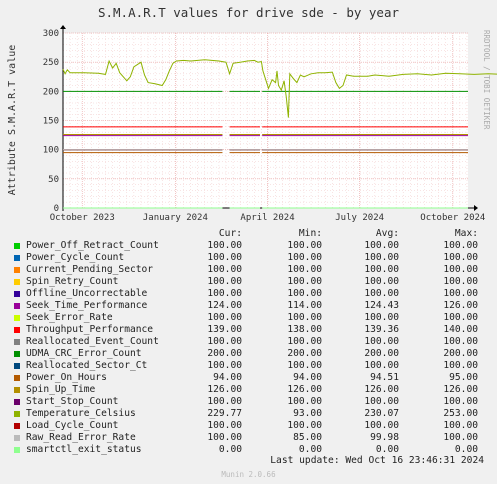 Image resolution: width=497 pixels, height=484 pixels. What do you see at coordinates (252, 282) in the screenshot?
I see `legend-item: Spin_Retry_Count 100.00 100.00 100.00 100.00` at bounding box center [252, 282].